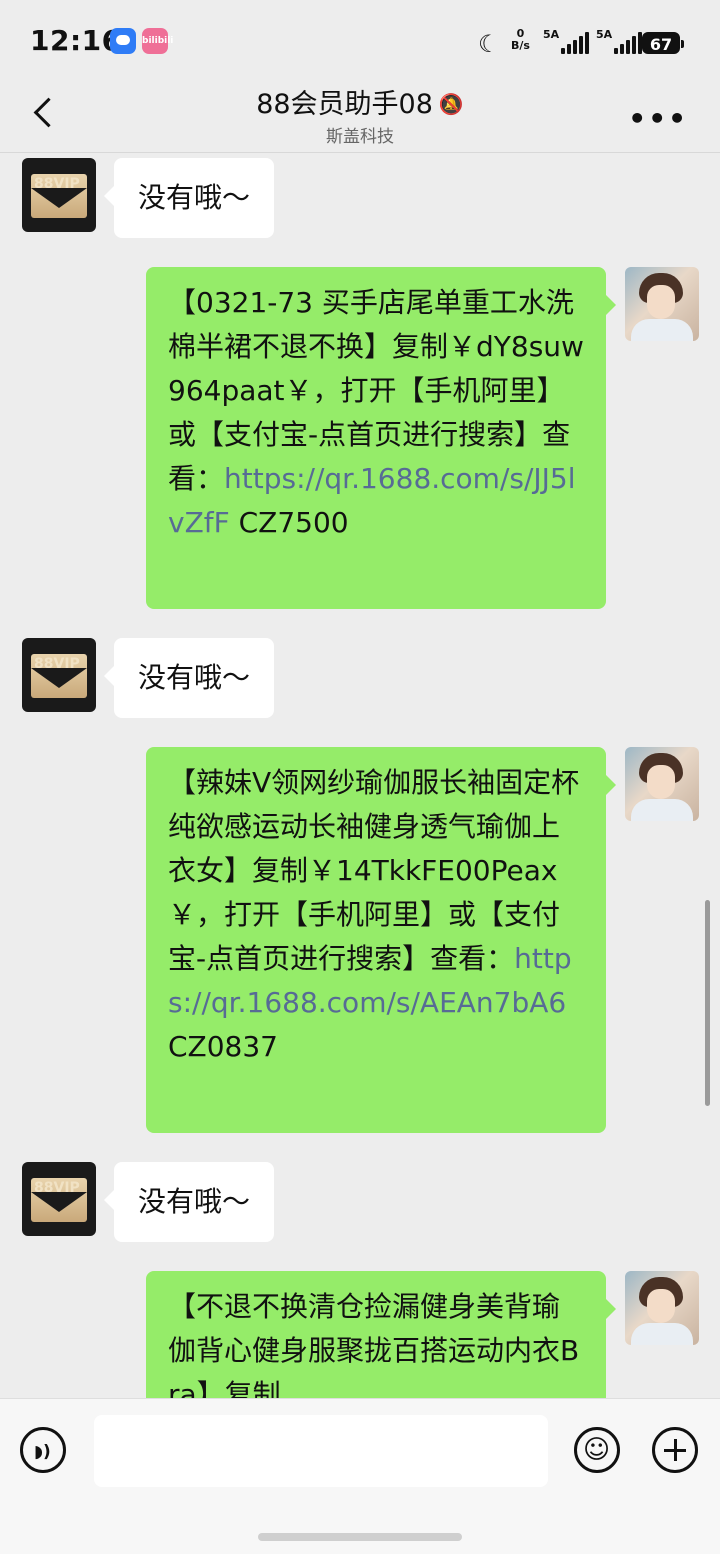  Describe the element at coordinates (360, 40) in the screenshot. I see `status-bar: 12:16 bilibili ☾ 0 B/s 5A 5A 67` at that location.